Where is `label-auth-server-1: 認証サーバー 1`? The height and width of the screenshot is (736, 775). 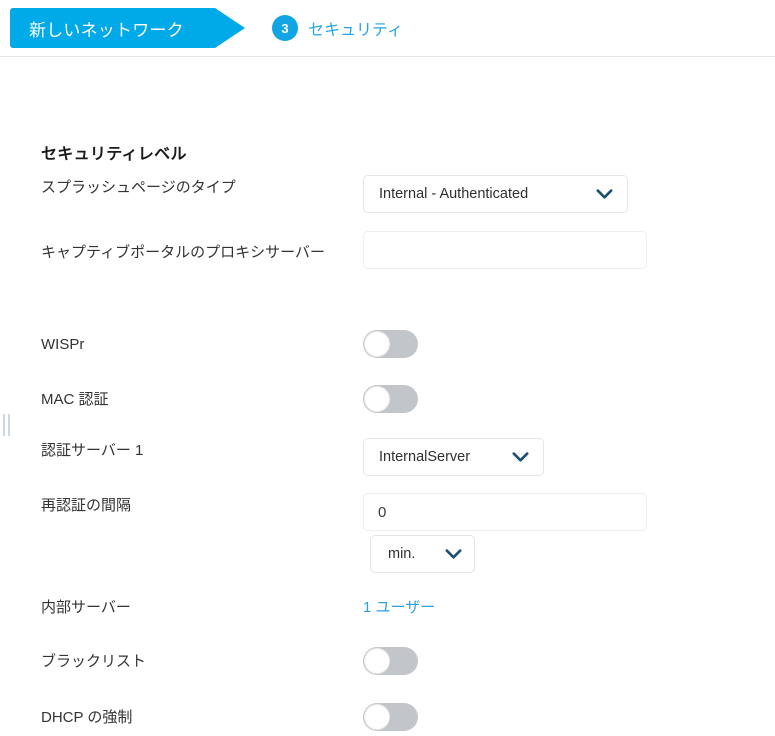 label-auth-server-1: 認証サーバー 1 is located at coordinates (92, 450).